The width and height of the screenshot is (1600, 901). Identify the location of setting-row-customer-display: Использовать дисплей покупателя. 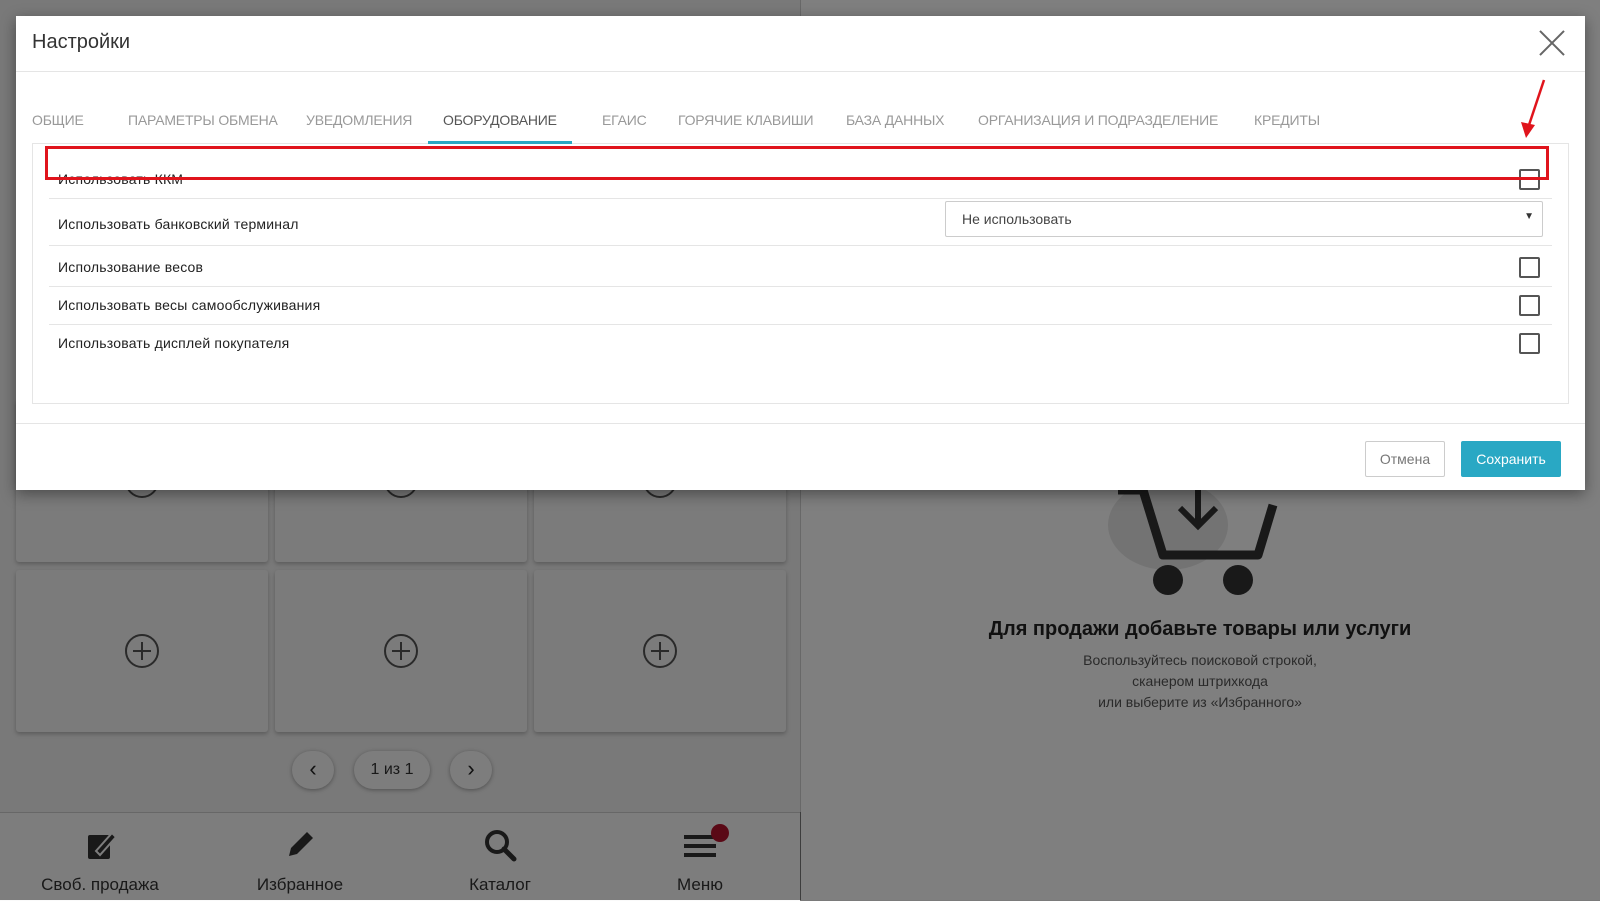
(800, 343).